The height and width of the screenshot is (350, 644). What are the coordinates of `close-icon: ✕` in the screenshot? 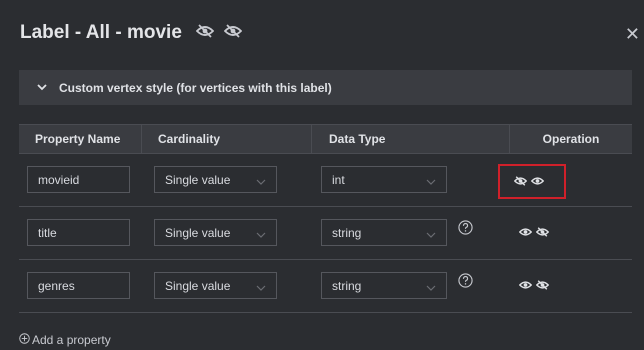 It's located at (632, 34).